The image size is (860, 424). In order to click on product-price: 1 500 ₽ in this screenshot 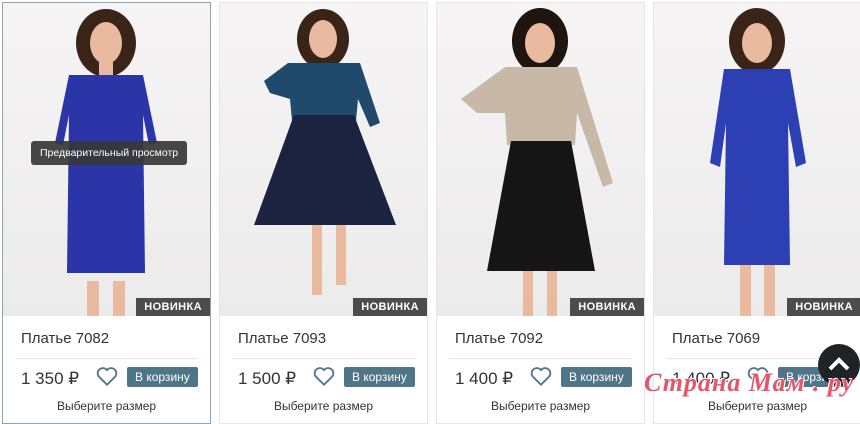, I will do `click(267, 378)`.